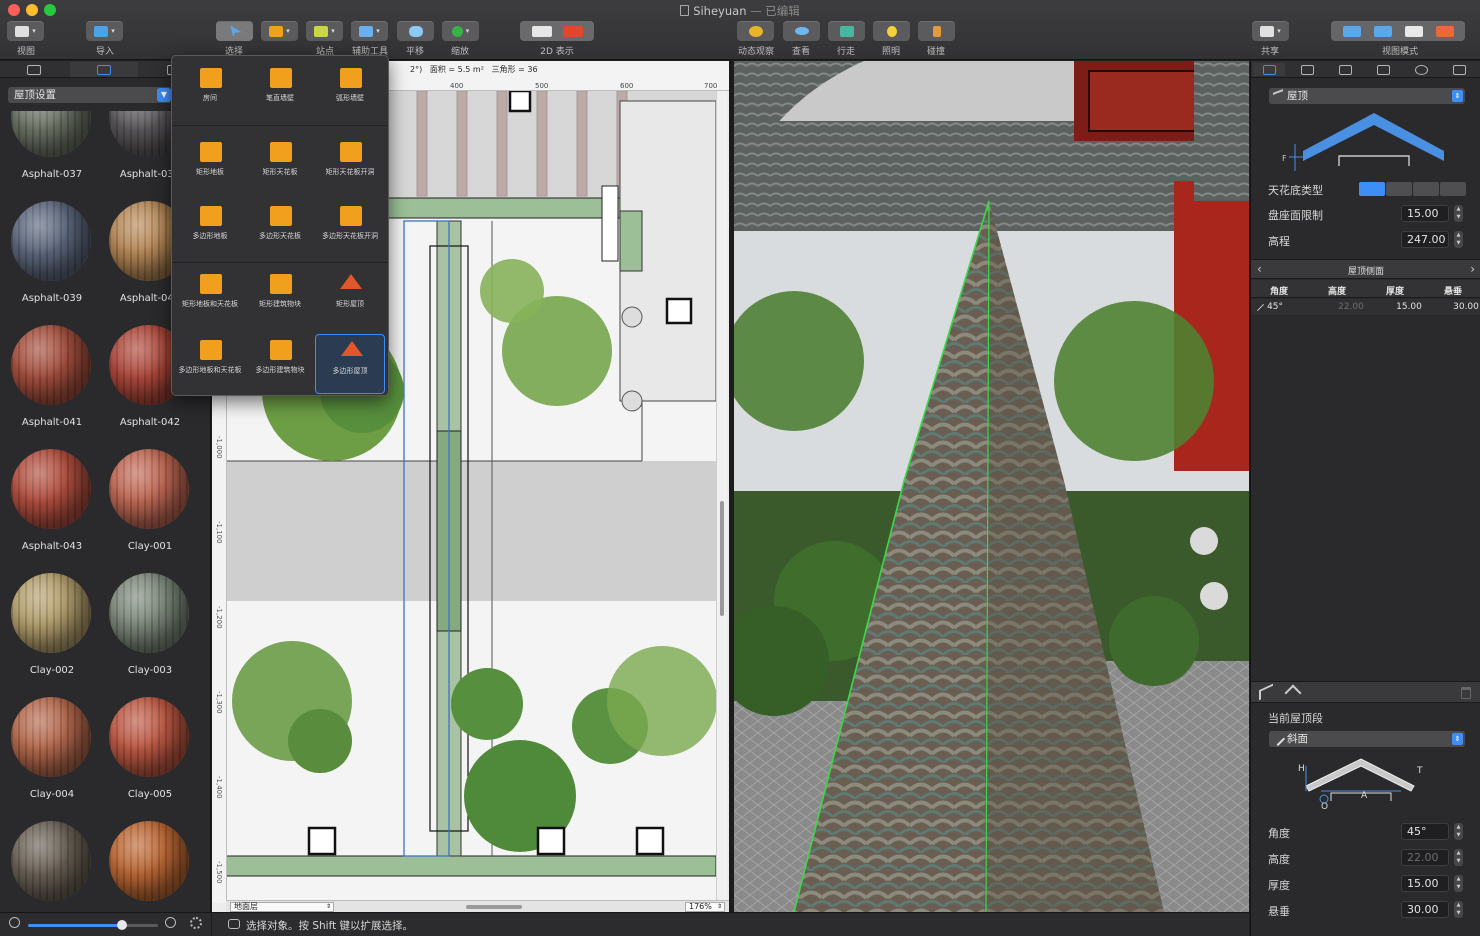  What do you see at coordinates (1345, 69) in the screenshot?
I see `tab-edit` at bounding box center [1345, 69].